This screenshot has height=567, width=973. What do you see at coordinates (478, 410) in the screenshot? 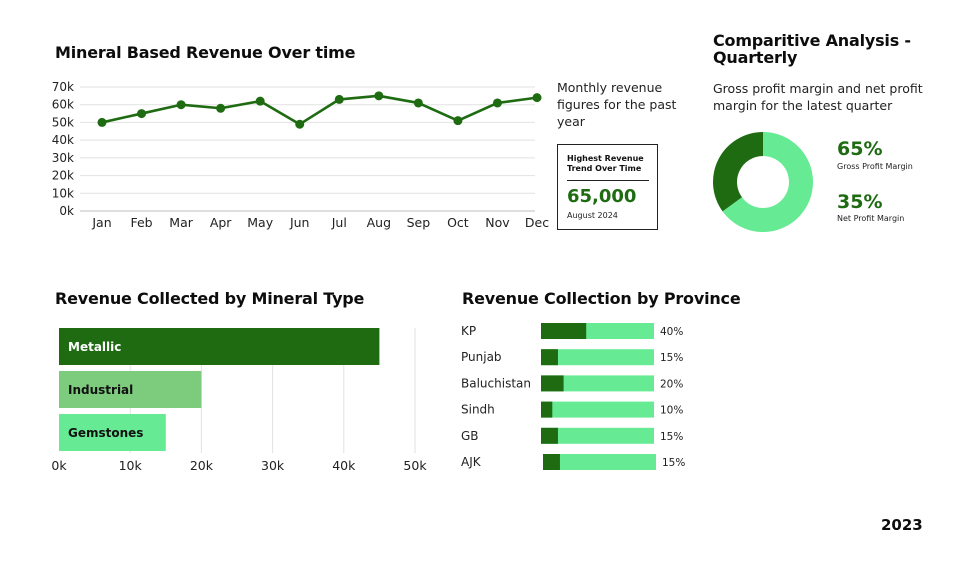
I see `province-label: Sindh` at bounding box center [478, 410].